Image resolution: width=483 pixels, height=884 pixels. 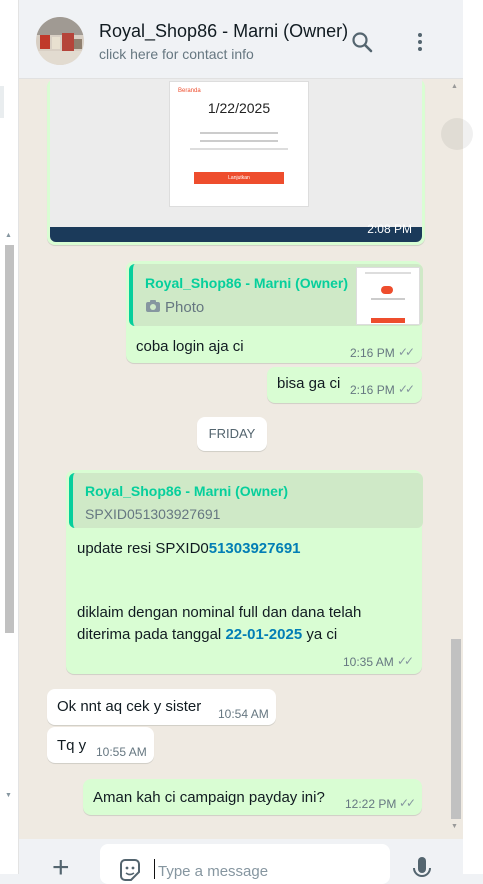 What do you see at coordinates (457, 134) in the screenshot?
I see `floating-button` at bounding box center [457, 134].